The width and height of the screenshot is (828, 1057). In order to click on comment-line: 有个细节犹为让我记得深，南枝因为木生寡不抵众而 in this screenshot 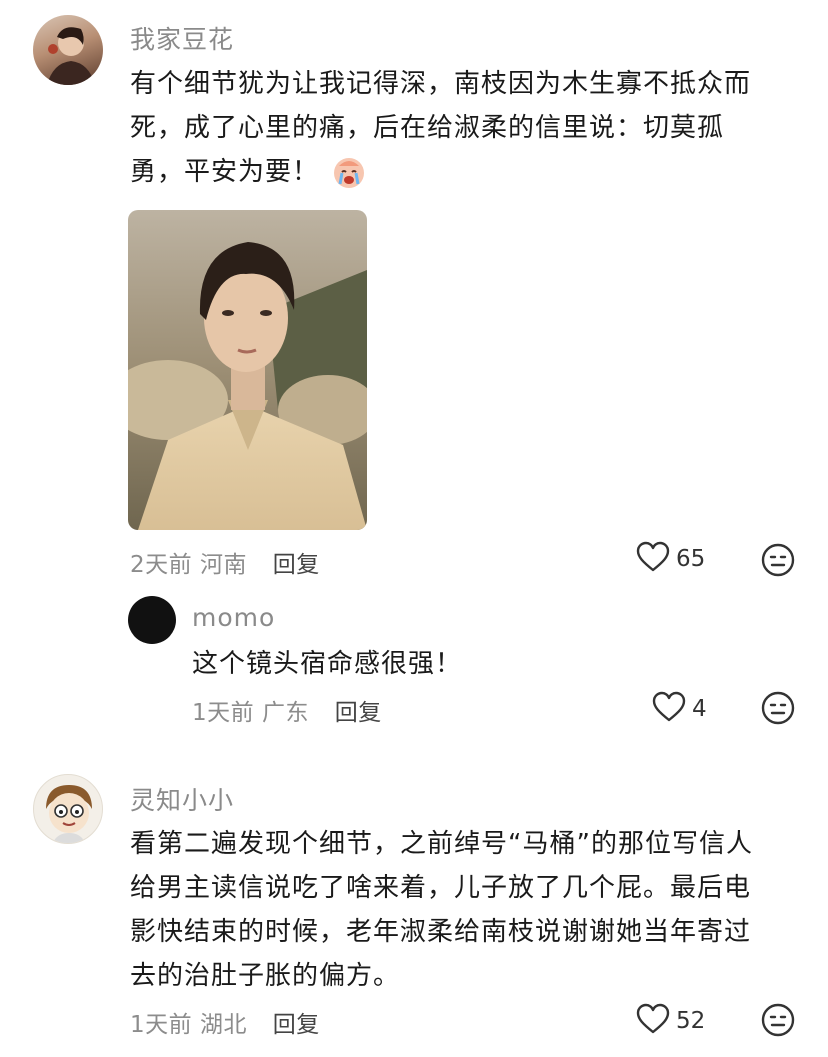, I will do `click(441, 84)`.